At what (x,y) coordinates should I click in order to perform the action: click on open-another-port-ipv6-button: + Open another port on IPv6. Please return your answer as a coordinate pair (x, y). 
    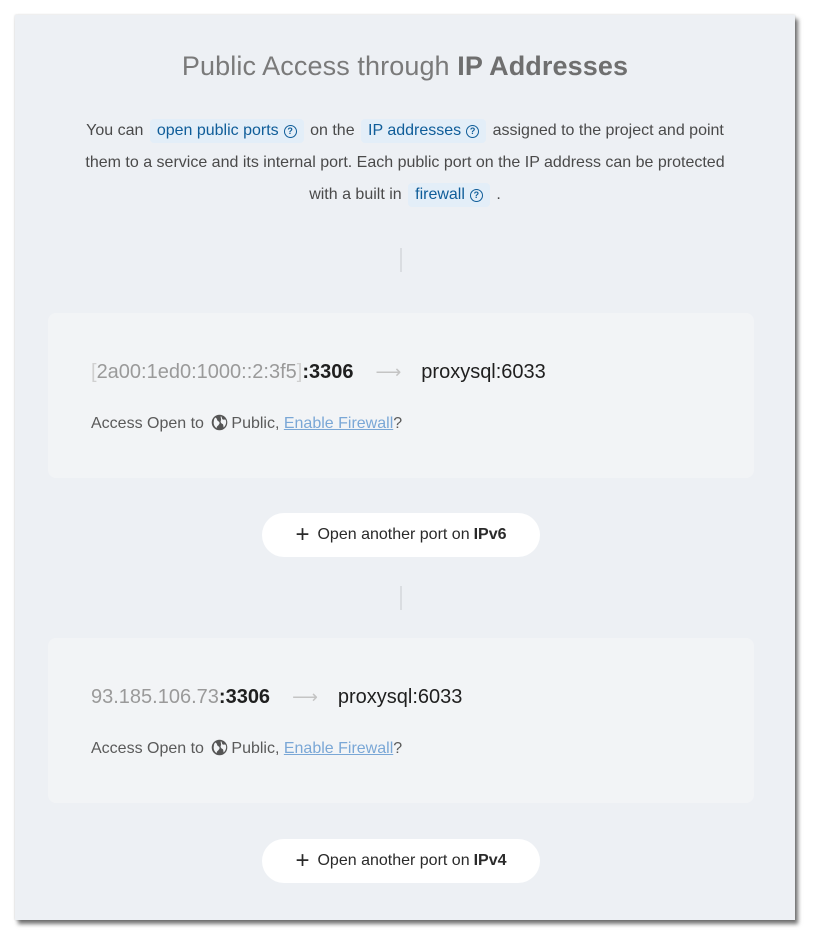
    Looking at the image, I should click on (401, 535).